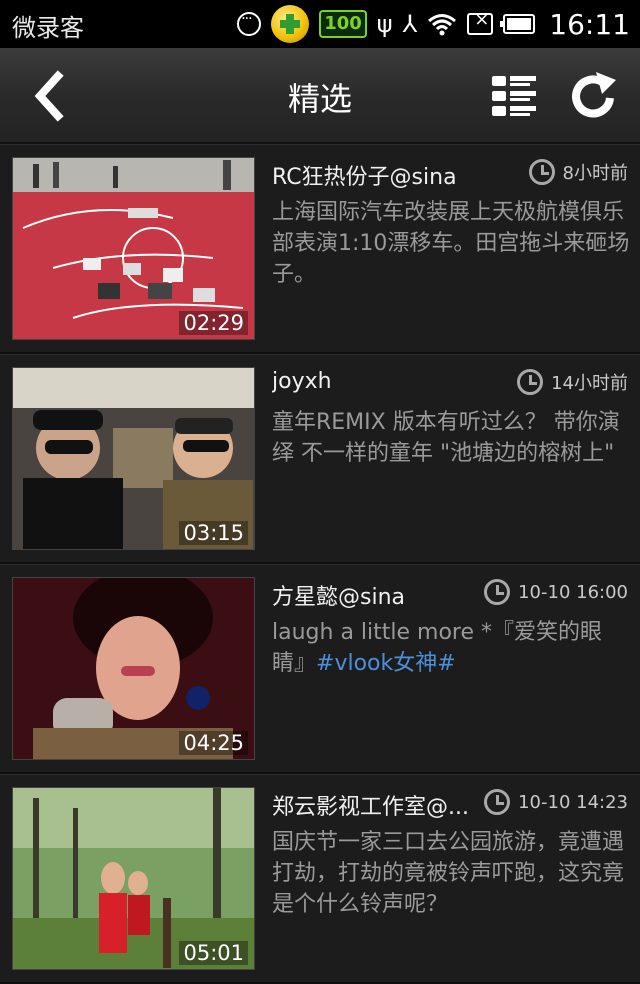 Image resolution: width=640 pixels, height=984 pixels. I want to click on video-thumbnail: 03:15, so click(133, 458).